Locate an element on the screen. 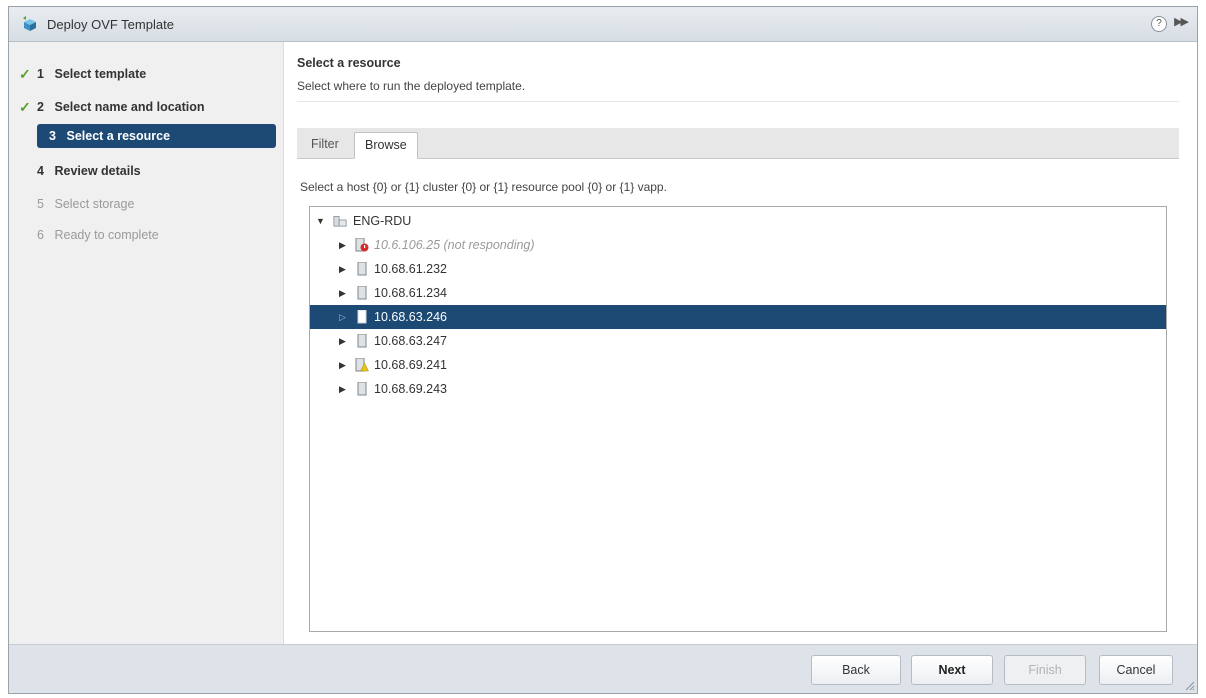  step-label: Ready to complete is located at coordinates (106, 235).